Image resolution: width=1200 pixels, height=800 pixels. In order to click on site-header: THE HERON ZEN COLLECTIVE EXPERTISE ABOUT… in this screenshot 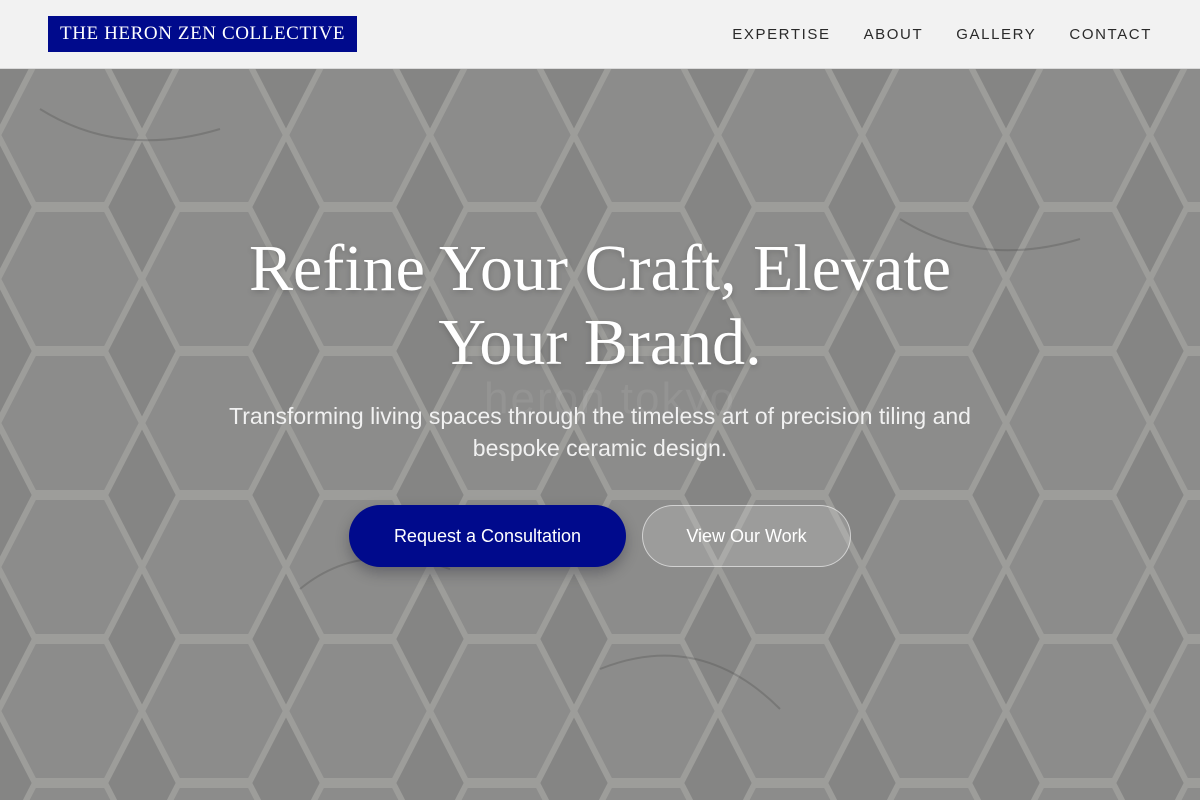, I will do `click(600, 34)`.